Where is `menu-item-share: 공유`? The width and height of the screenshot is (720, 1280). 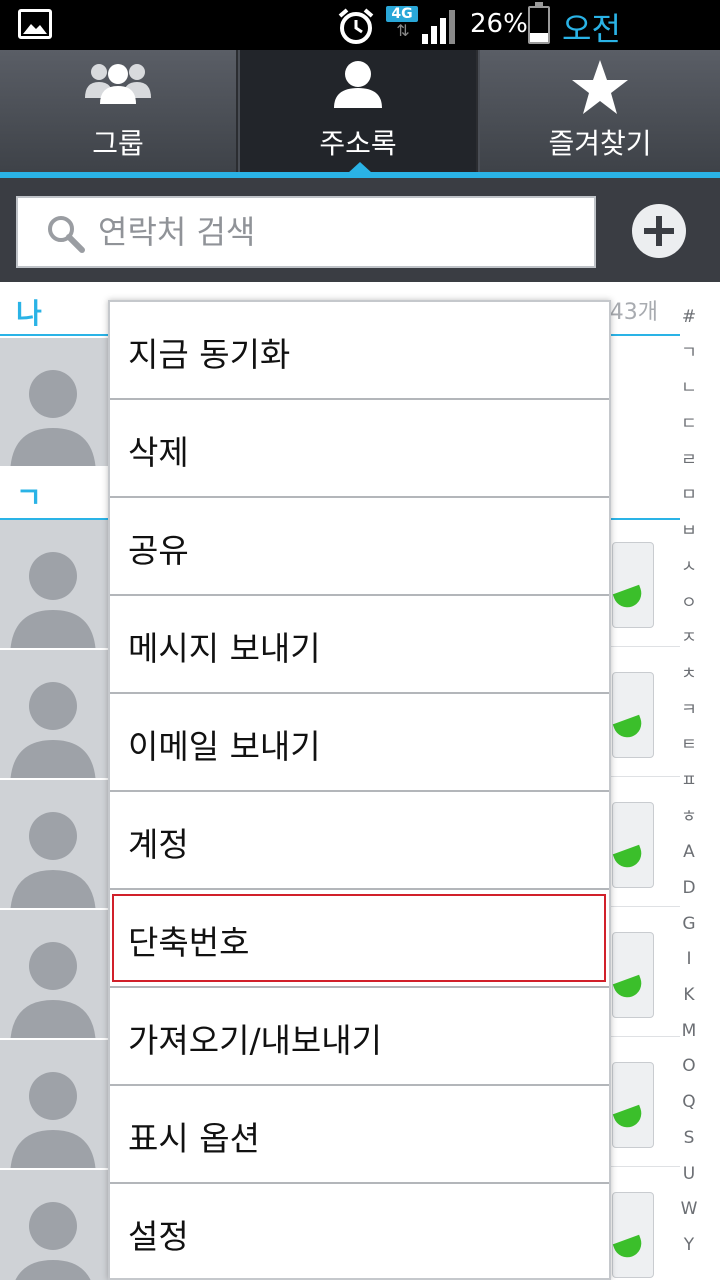
menu-item-share: 공유 is located at coordinates (359, 547).